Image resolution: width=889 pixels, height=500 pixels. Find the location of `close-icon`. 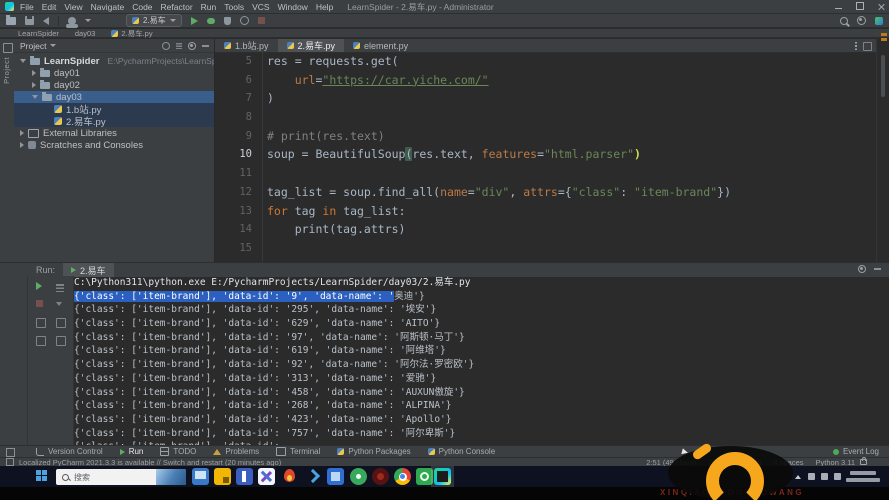

close-icon is located at coordinates (881, 6).